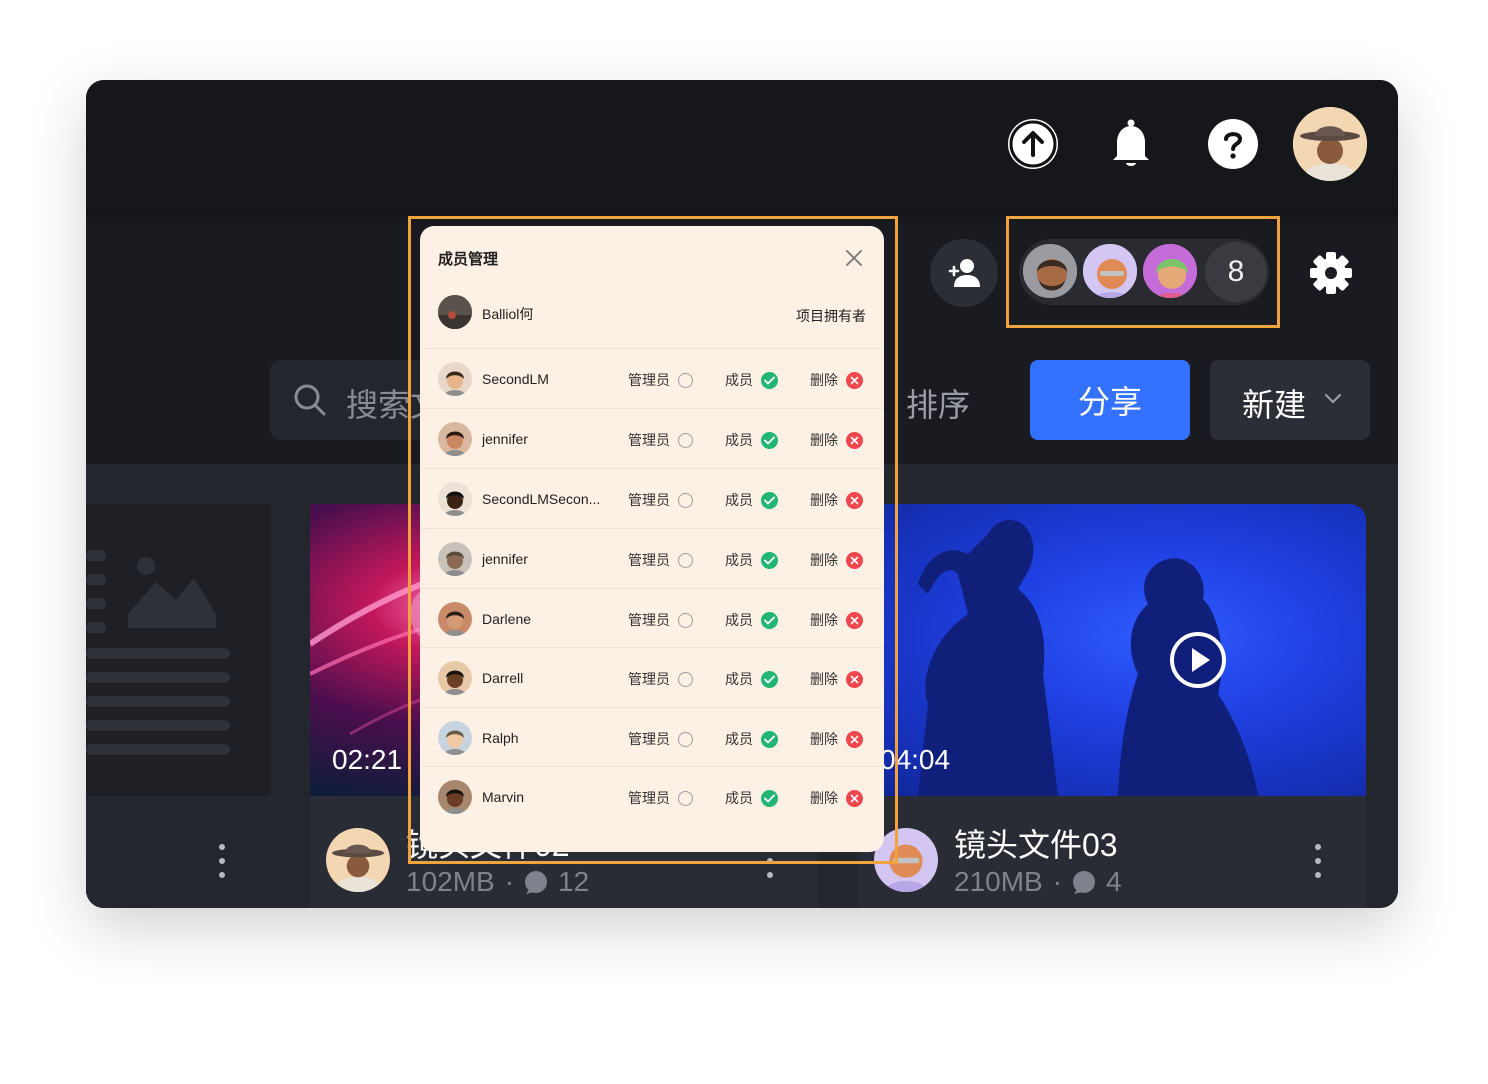 This screenshot has height=1084, width=1488. I want to click on comment-count: 12, so click(574, 881).